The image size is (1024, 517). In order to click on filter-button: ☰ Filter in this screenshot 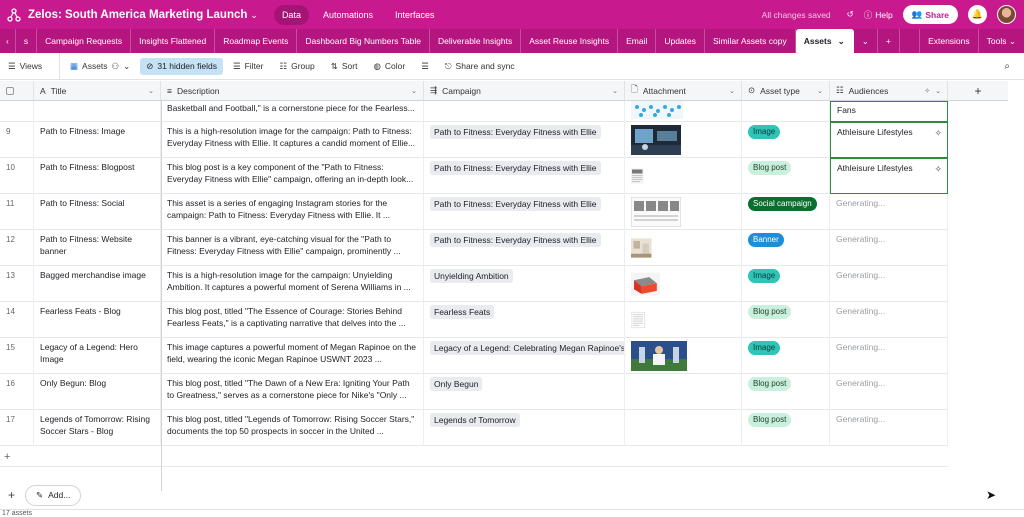, I will do `click(248, 66)`.